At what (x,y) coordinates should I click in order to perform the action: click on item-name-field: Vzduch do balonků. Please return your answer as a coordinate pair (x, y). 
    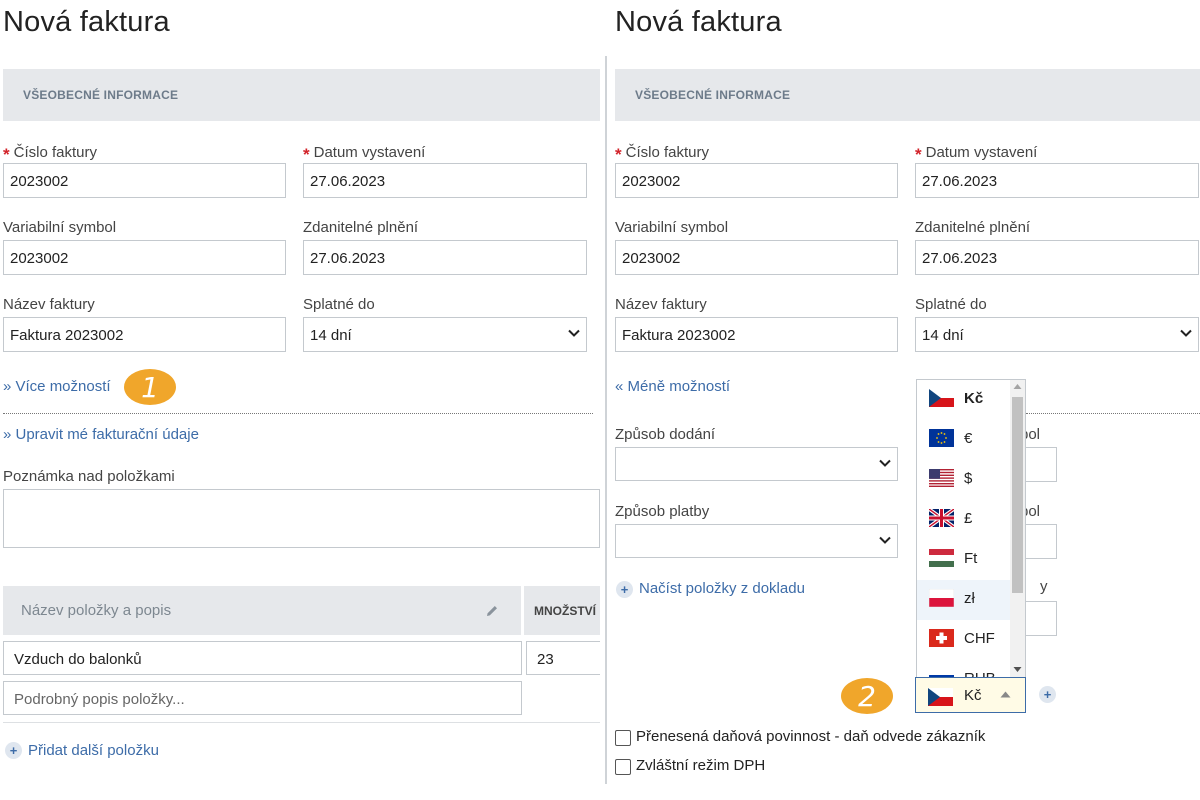
    Looking at the image, I should click on (262, 658).